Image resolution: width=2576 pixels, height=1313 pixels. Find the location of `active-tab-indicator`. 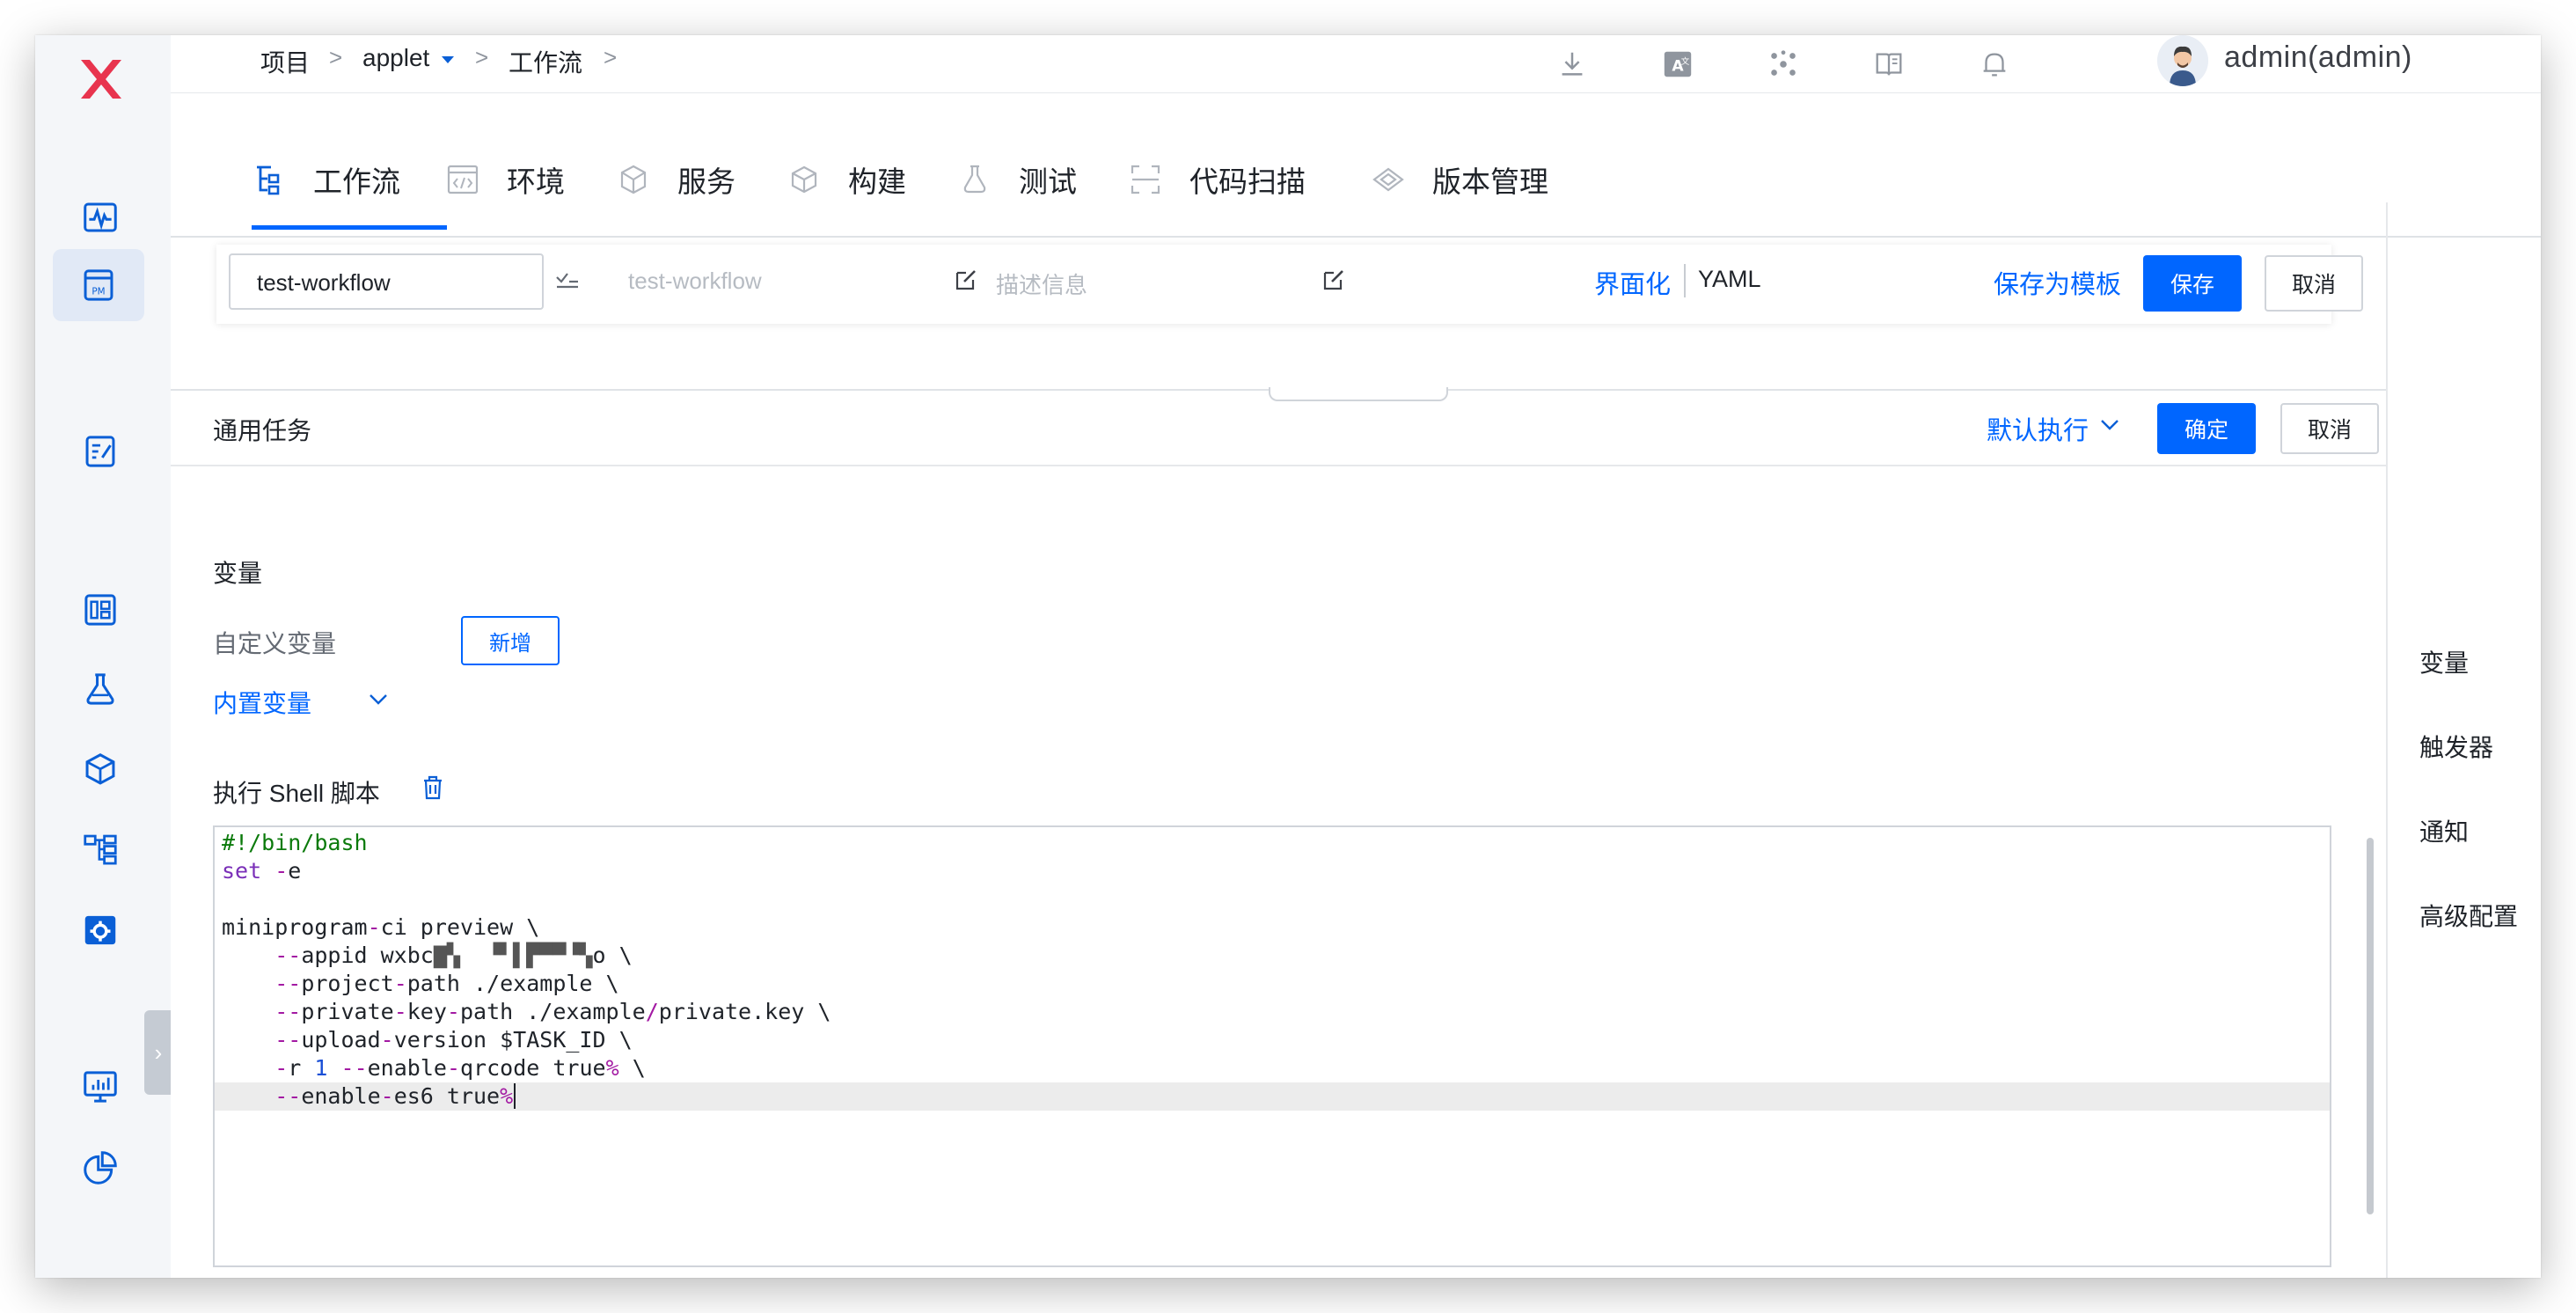

active-tab-indicator is located at coordinates (349, 228).